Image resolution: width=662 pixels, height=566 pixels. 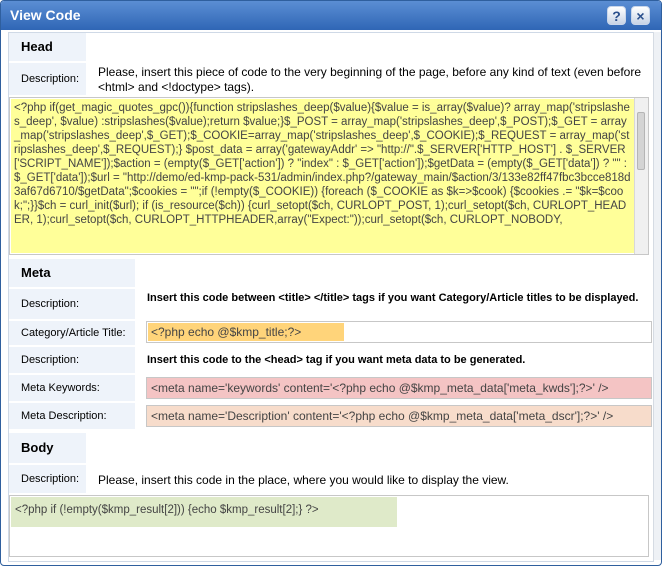 What do you see at coordinates (616, 15) in the screenshot?
I see `help-icon: ?` at bounding box center [616, 15].